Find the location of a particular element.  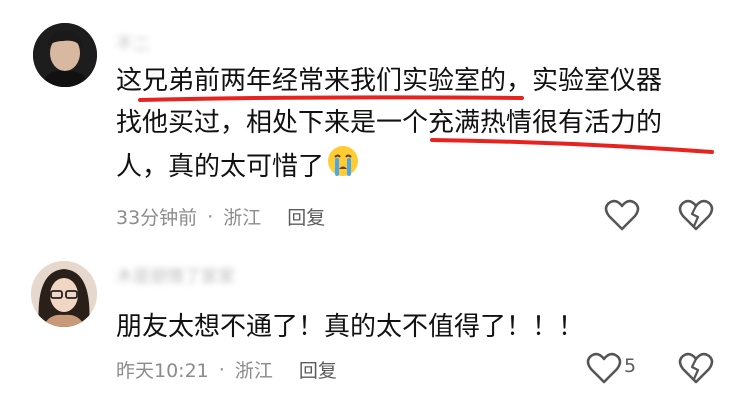

username: 木是朋情了家家 is located at coordinates (175, 274).